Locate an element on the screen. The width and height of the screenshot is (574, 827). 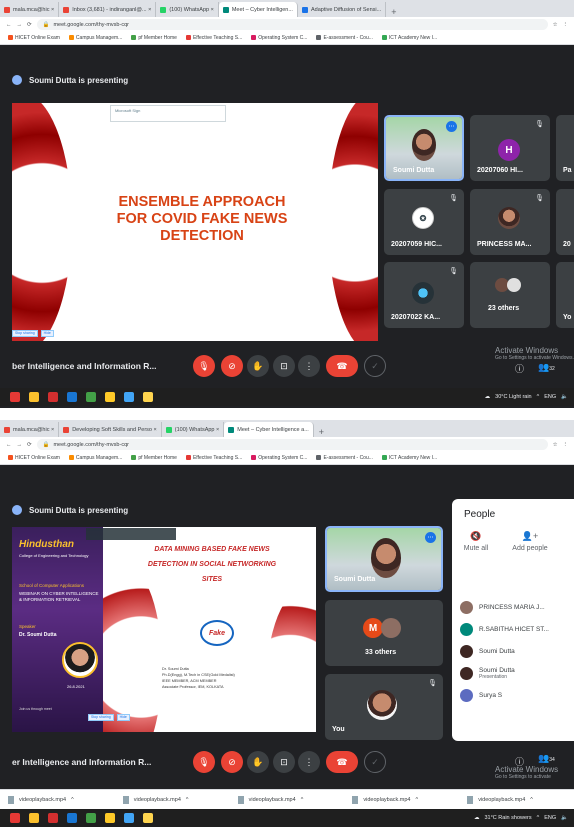
participant-list-item: Surya S is located at coordinates (517, 695).